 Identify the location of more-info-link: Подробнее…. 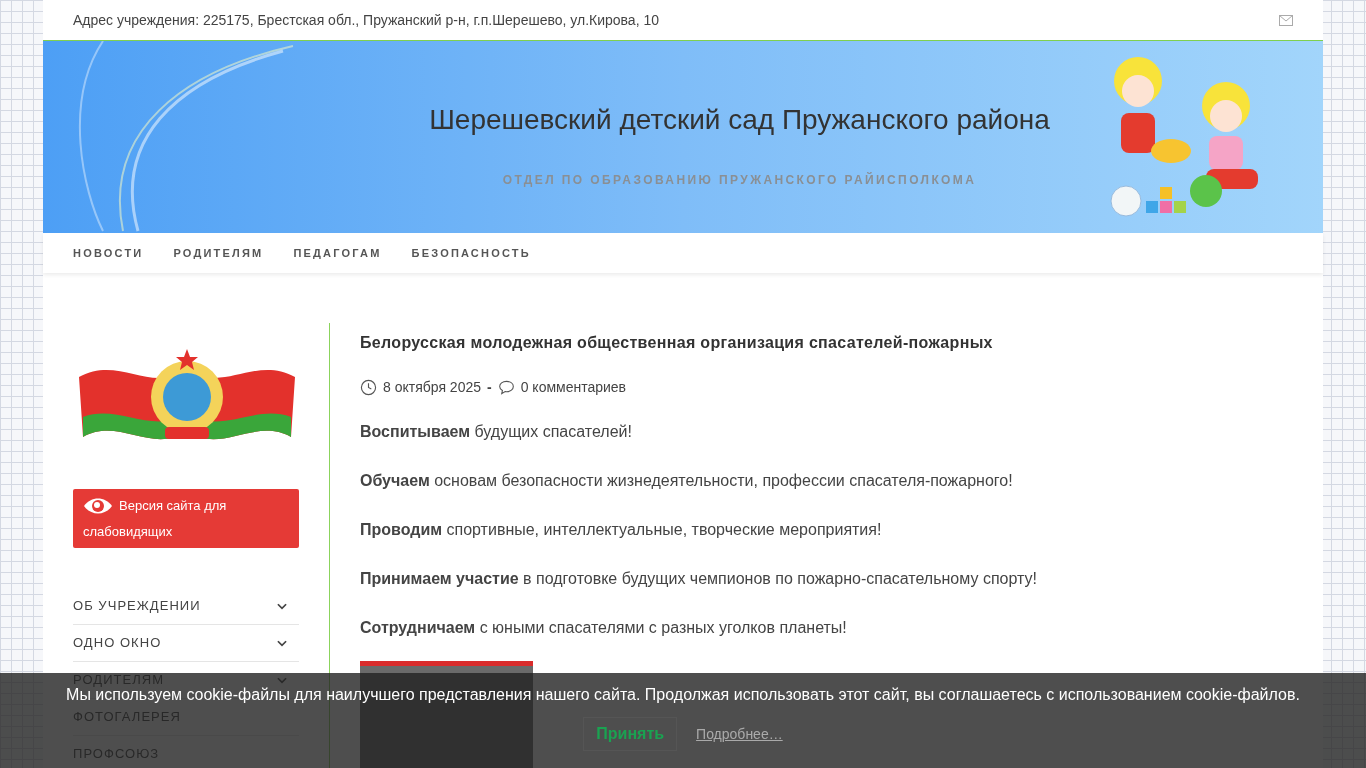
(739, 734).